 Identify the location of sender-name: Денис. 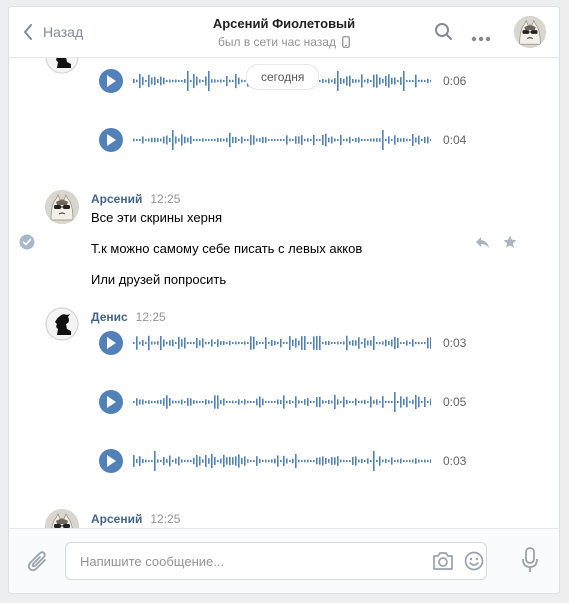
(109, 317).